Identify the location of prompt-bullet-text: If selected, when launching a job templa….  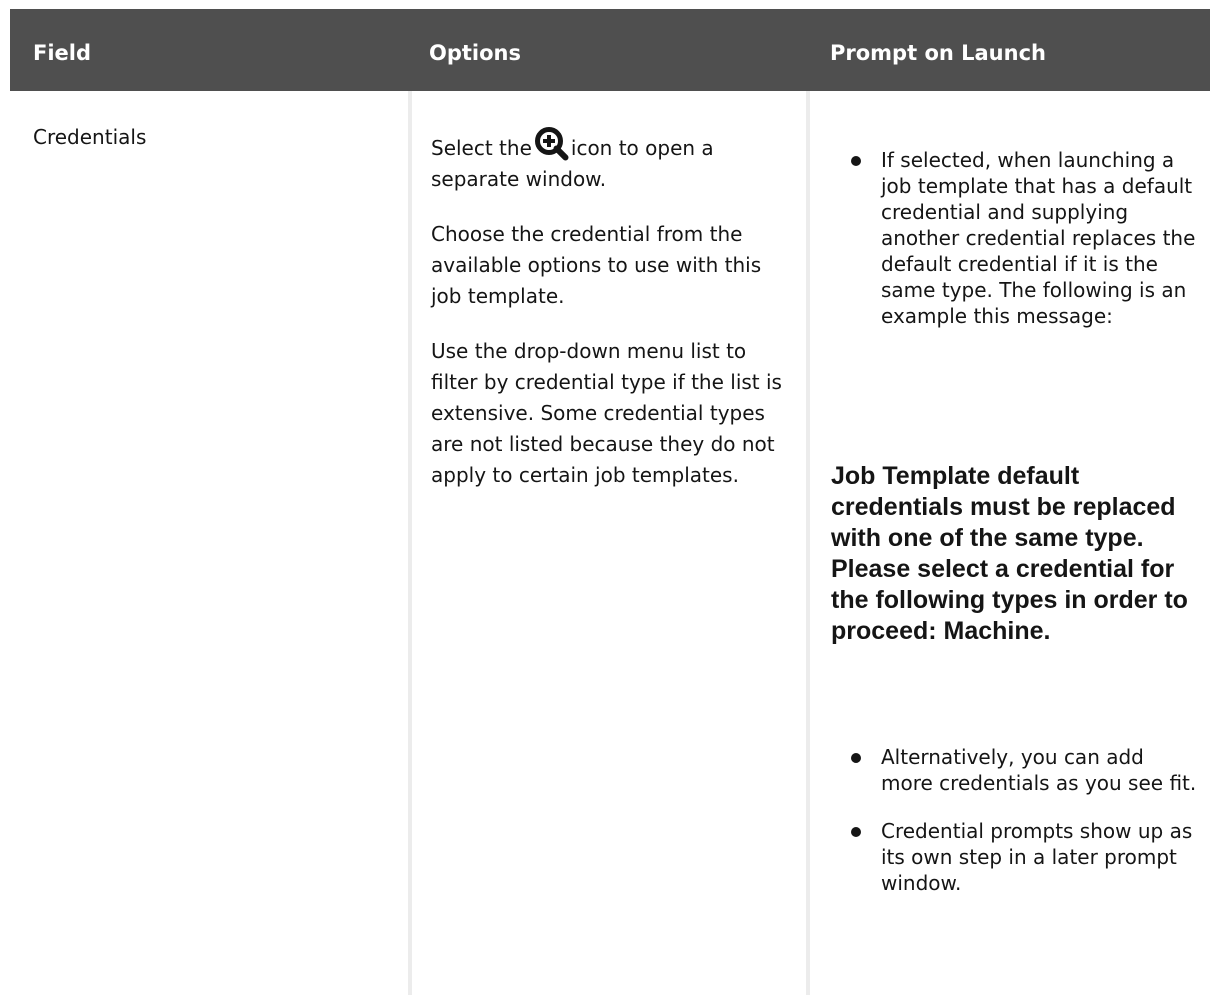
(1038, 238).